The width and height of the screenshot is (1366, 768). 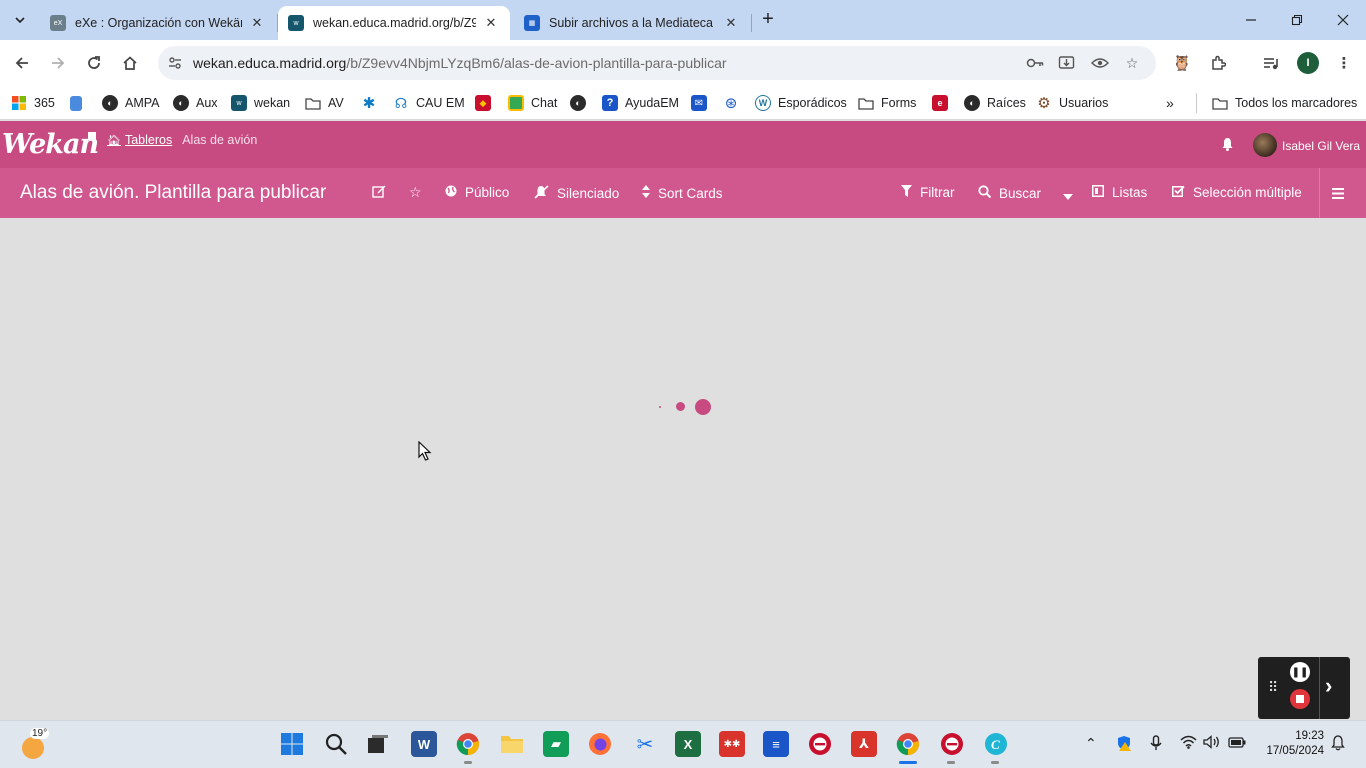 What do you see at coordinates (33, 103) in the screenshot?
I see `bookmark-365: 365` at bounding box center [33, 103].